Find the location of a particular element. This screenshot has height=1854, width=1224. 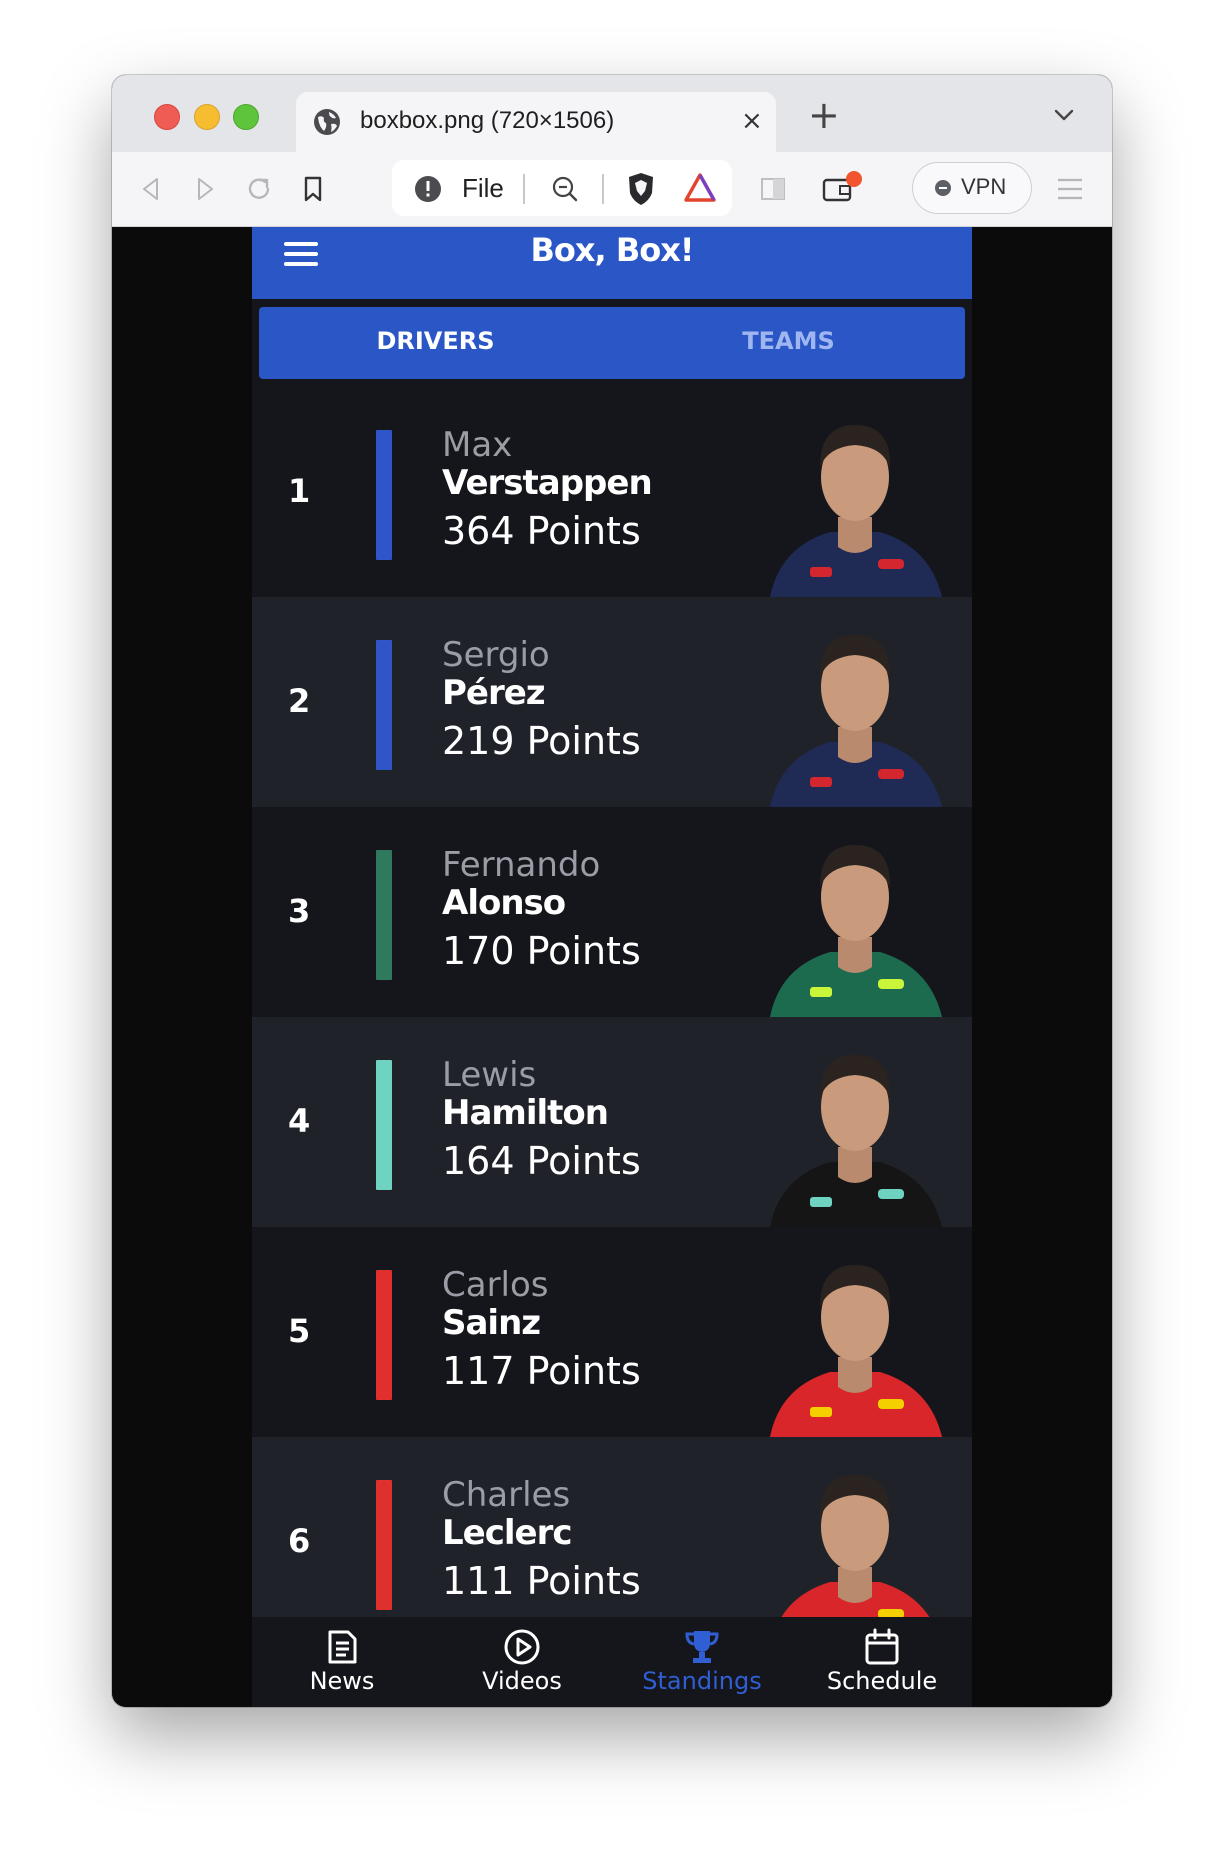

driver-points: 164 Points is located at coordinates (541, 1161).